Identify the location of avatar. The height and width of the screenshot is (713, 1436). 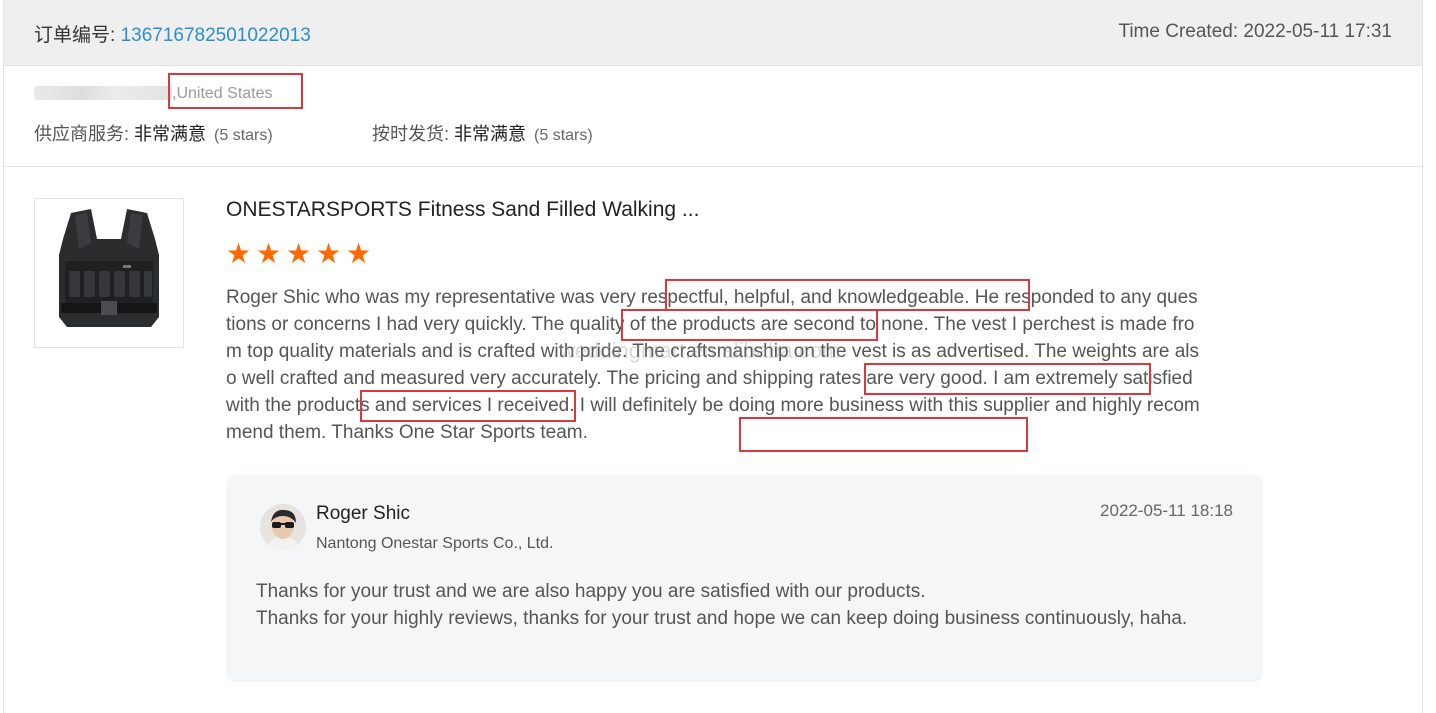
(283, 527).